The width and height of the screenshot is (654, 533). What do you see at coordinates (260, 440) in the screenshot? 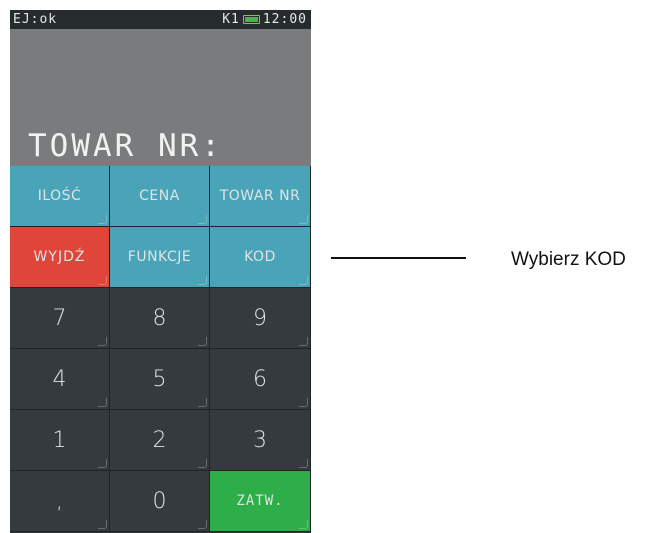
I see `key-3: 3` at bounding box center [260, 440].